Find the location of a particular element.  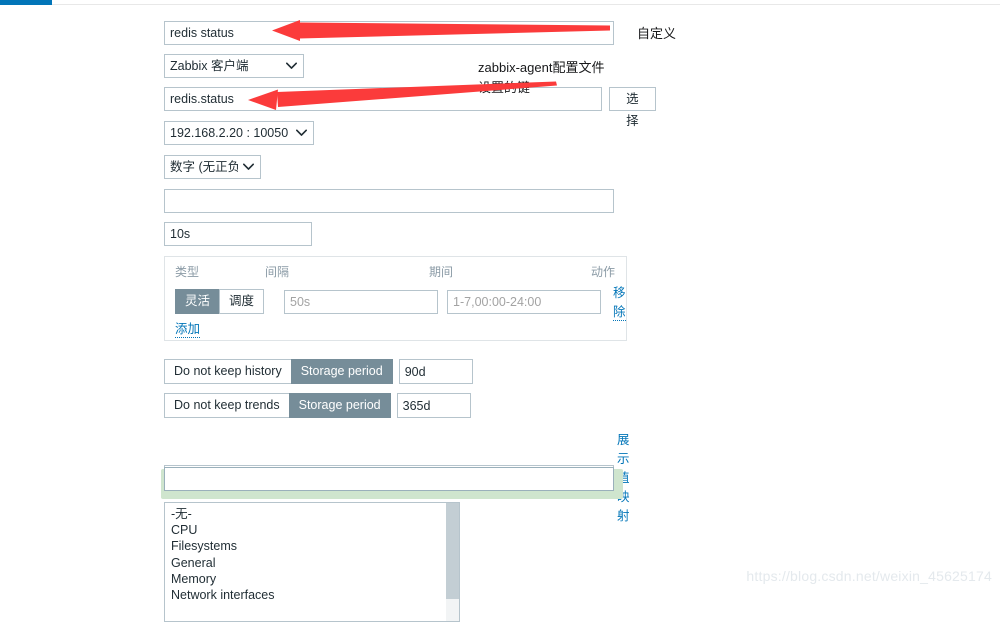

application-option: Memory is located at coordinates (312, 579).